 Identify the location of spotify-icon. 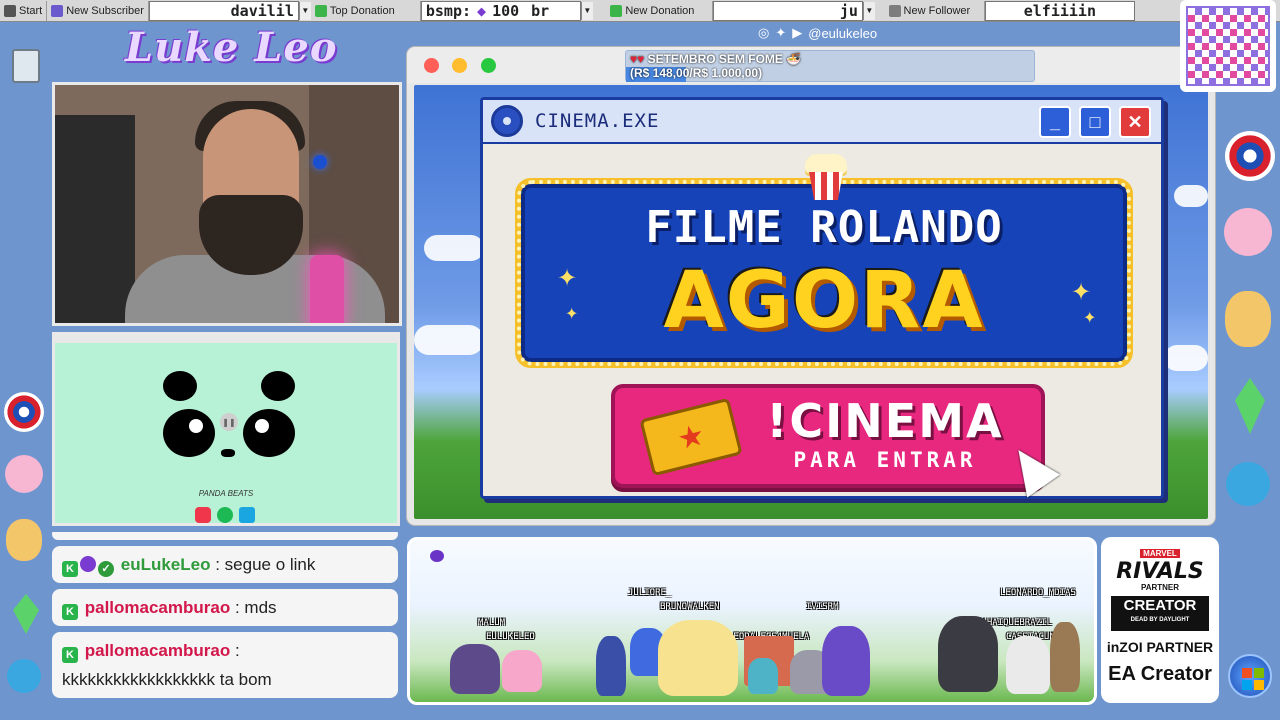
(225, 515).